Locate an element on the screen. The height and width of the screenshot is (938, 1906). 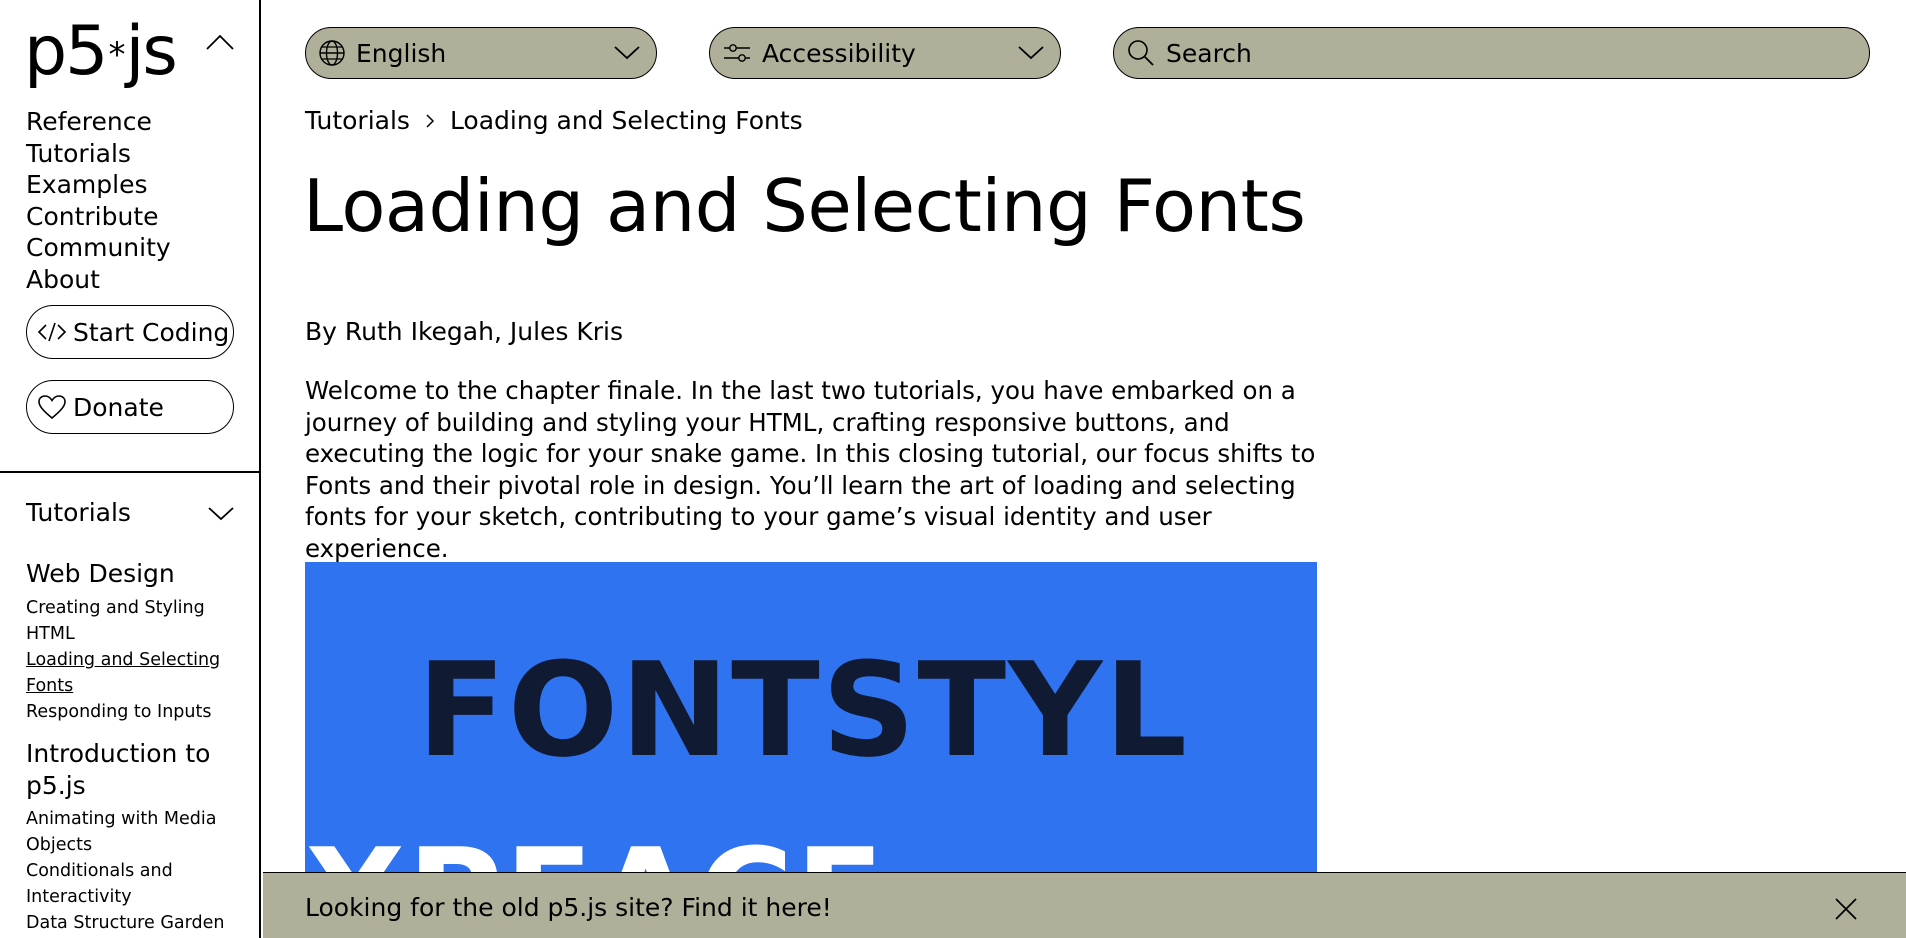
hero-image-text-line1: FONTSTYL is located at coordinates (803, 710).